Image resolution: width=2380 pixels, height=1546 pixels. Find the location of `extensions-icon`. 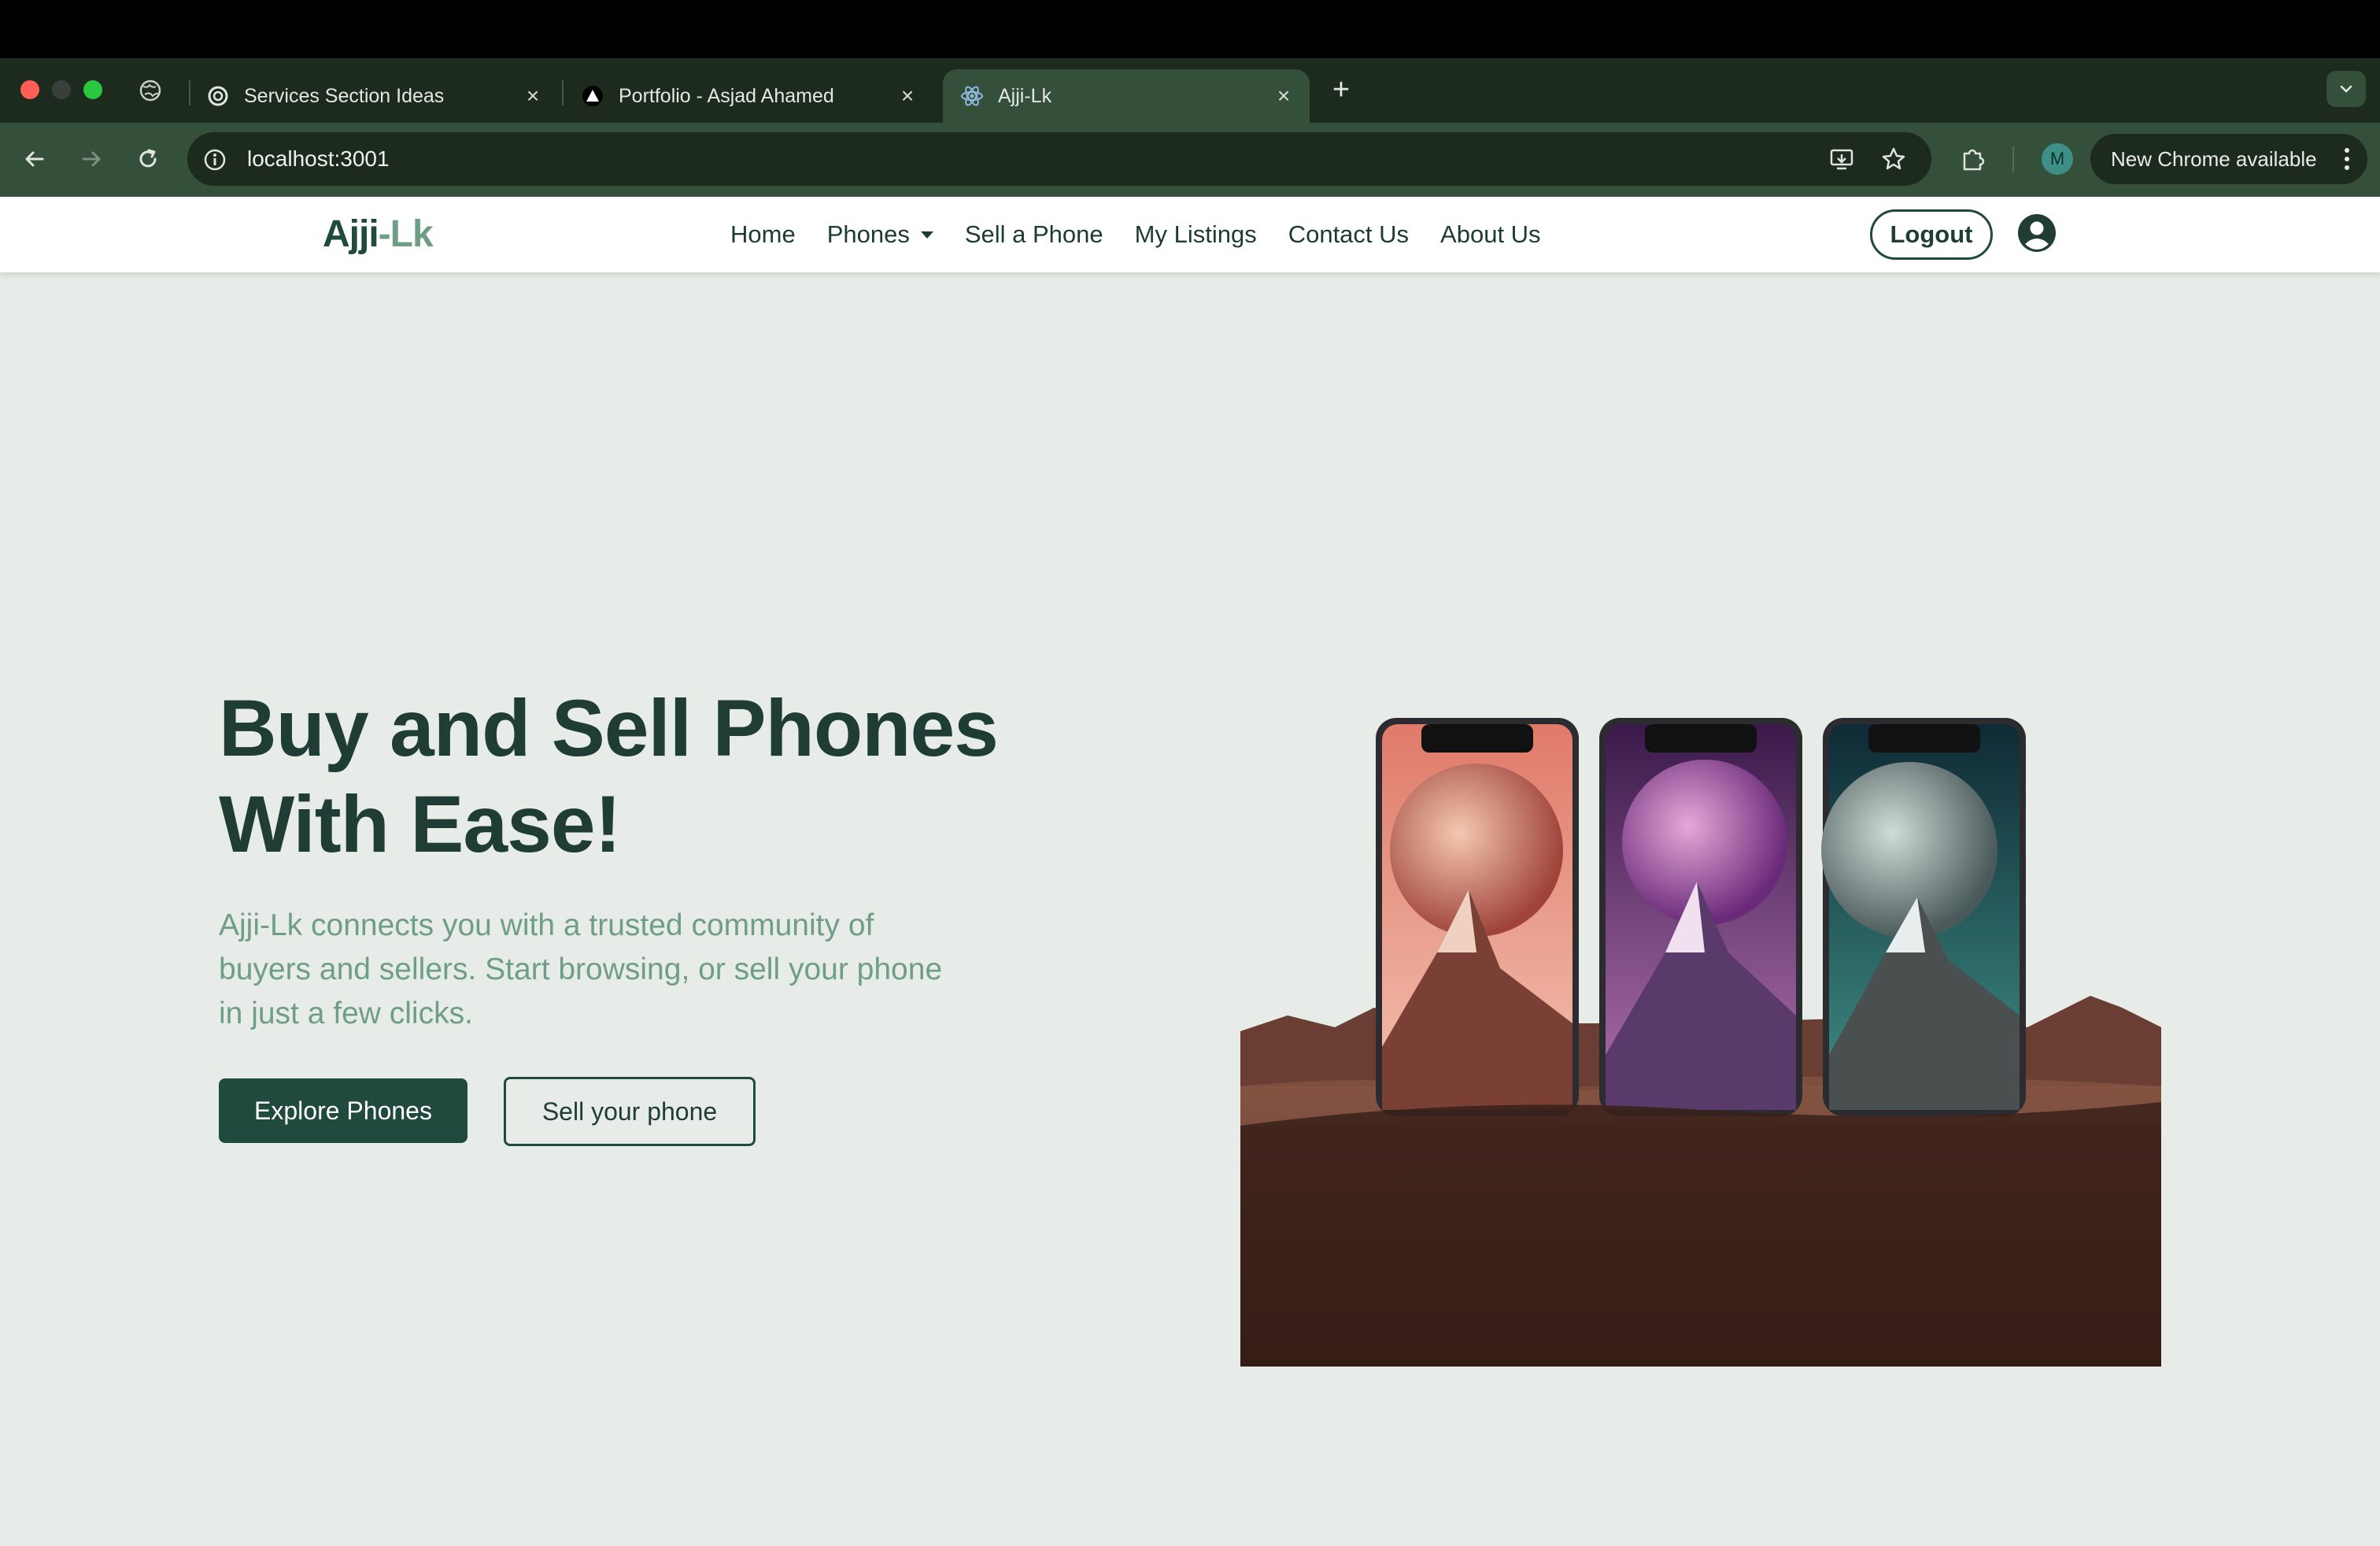

extensions-icon is located at coordinates (1972, 159).